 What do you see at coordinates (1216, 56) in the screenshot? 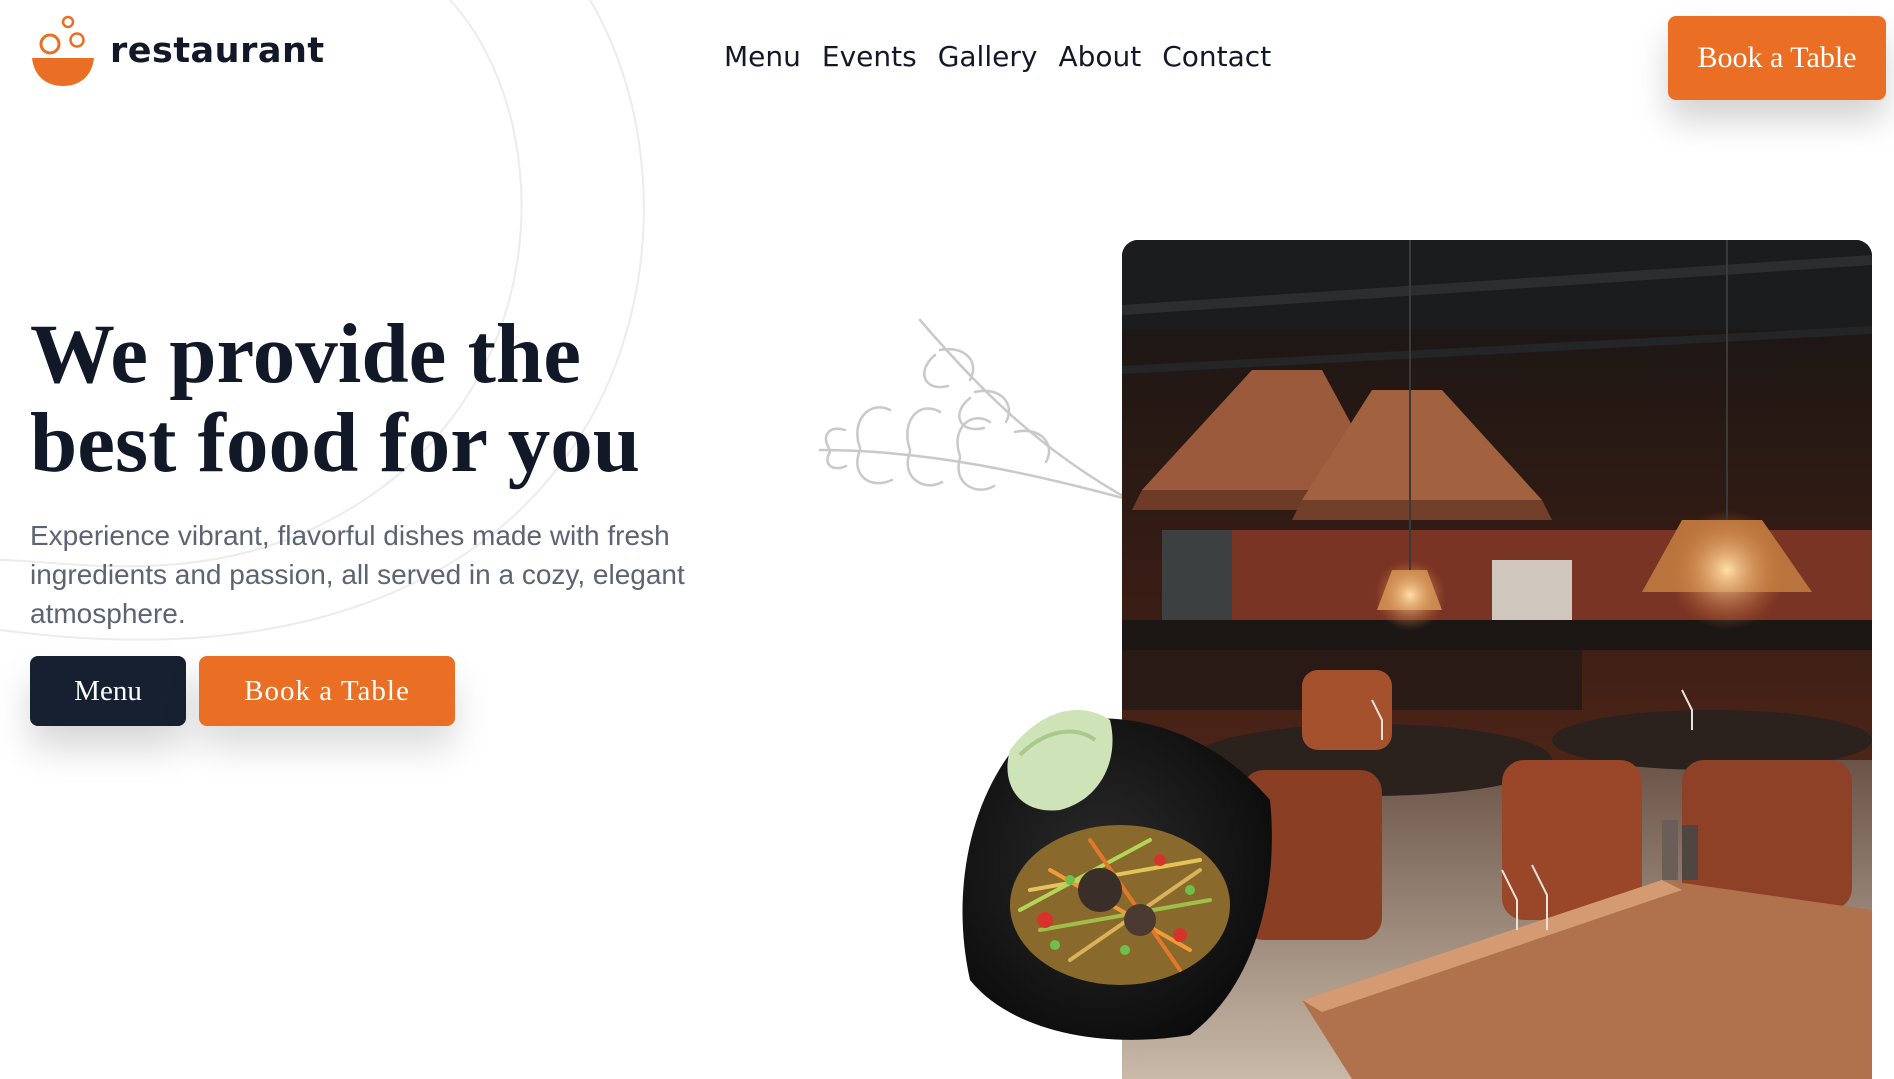
I see `nav-item-contact: Contact` at bounding box center [1216, 56].